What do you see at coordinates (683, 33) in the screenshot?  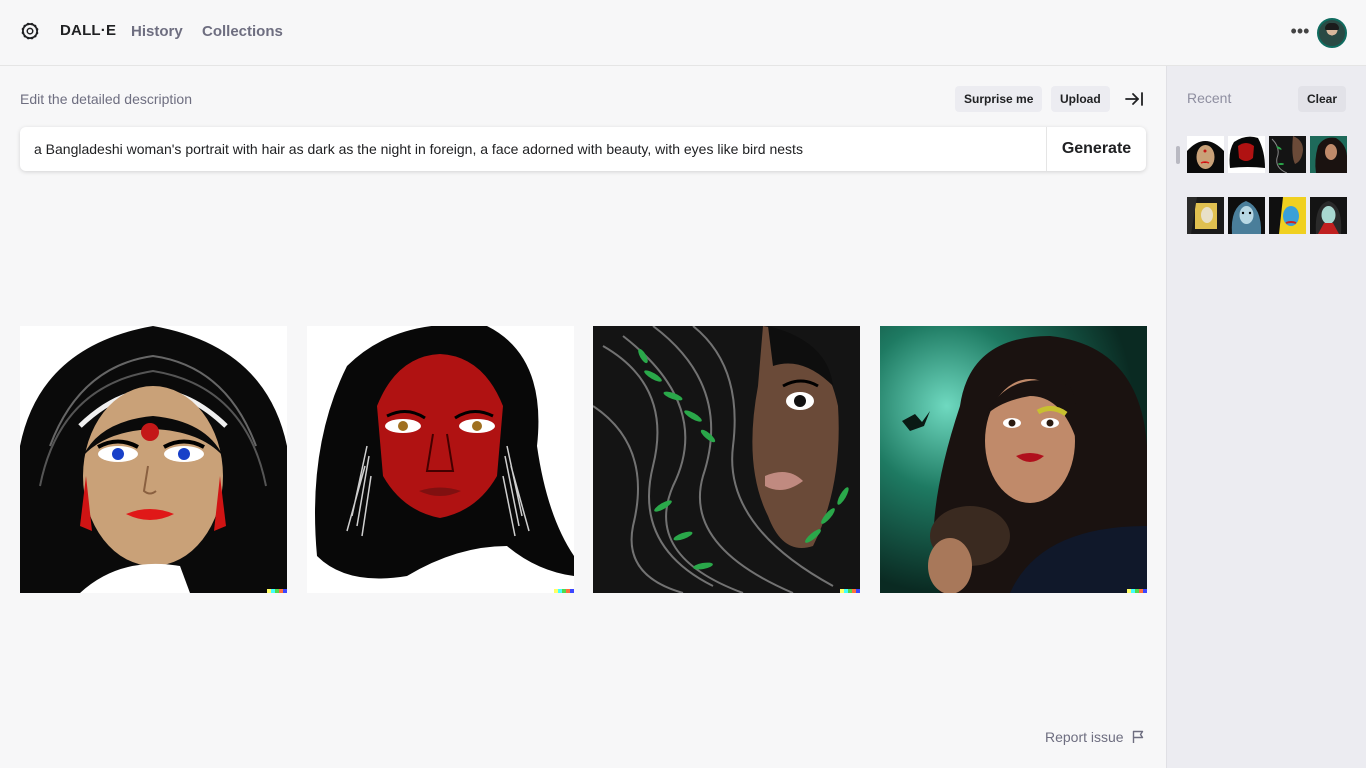 I see `top-bar: DALL·E History Collections •••` at bounding box center [683, 33].